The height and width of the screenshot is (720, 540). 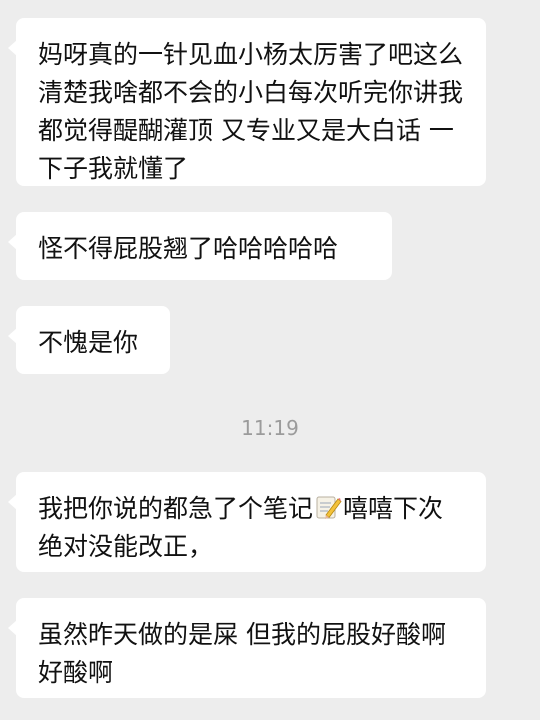 I want to click on message-bubble: 虽然昨天做的是屎 但我的屁股好酸啊好酸啊, so click(x=247, y=648).